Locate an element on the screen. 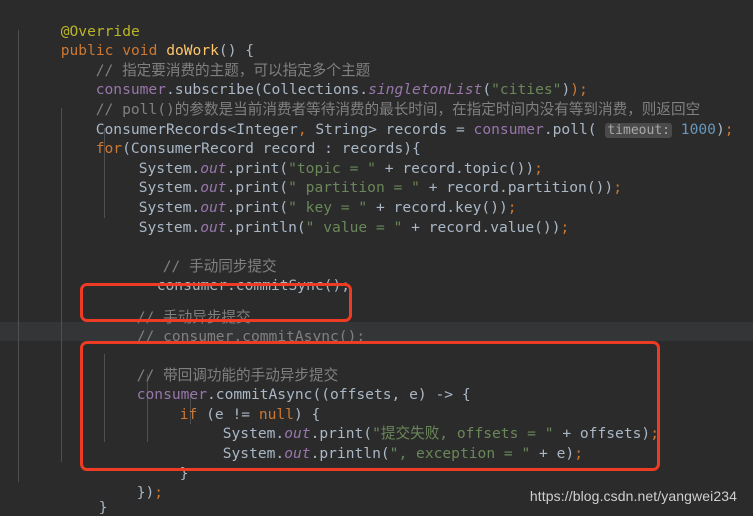 The image size is (753, 516). code-line: // 指定要消费的主题，可以指定多个主题 is located at coordinates (233, 70).